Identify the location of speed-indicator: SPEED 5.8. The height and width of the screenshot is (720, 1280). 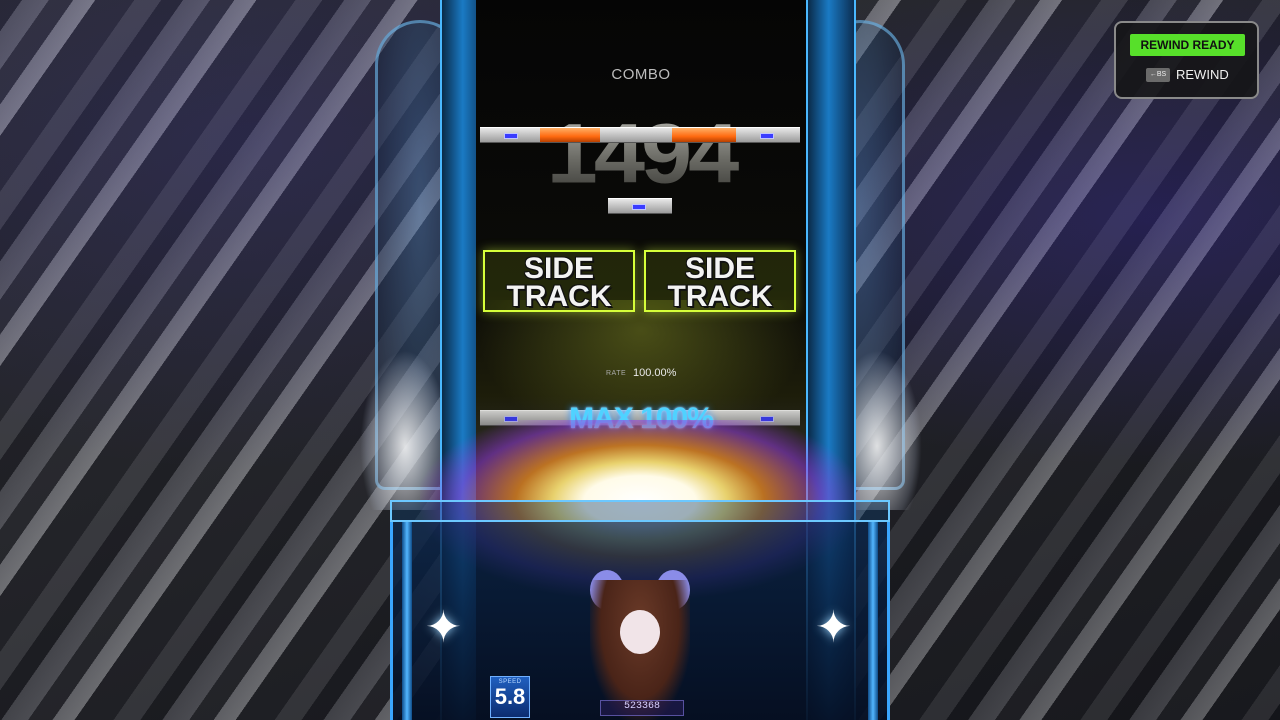
(510, 697).